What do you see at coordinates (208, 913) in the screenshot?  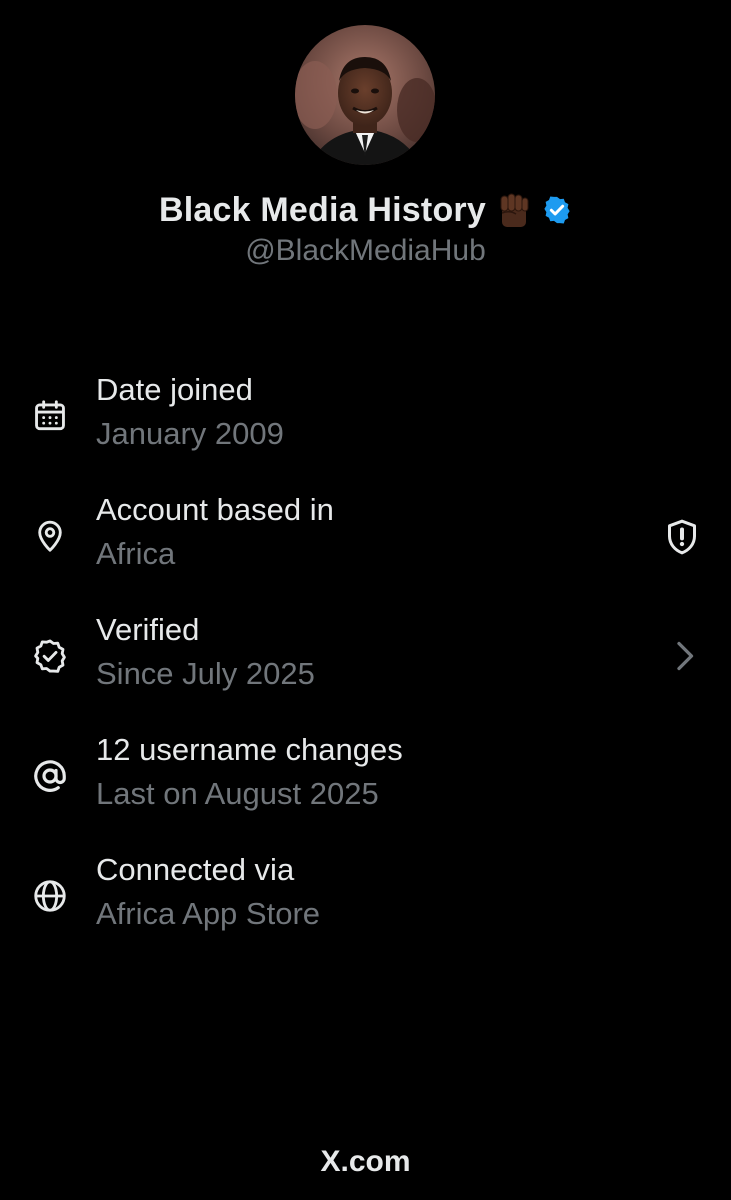 I see `connected-via-value: Africa App Store` at bounding box center [208, 913].